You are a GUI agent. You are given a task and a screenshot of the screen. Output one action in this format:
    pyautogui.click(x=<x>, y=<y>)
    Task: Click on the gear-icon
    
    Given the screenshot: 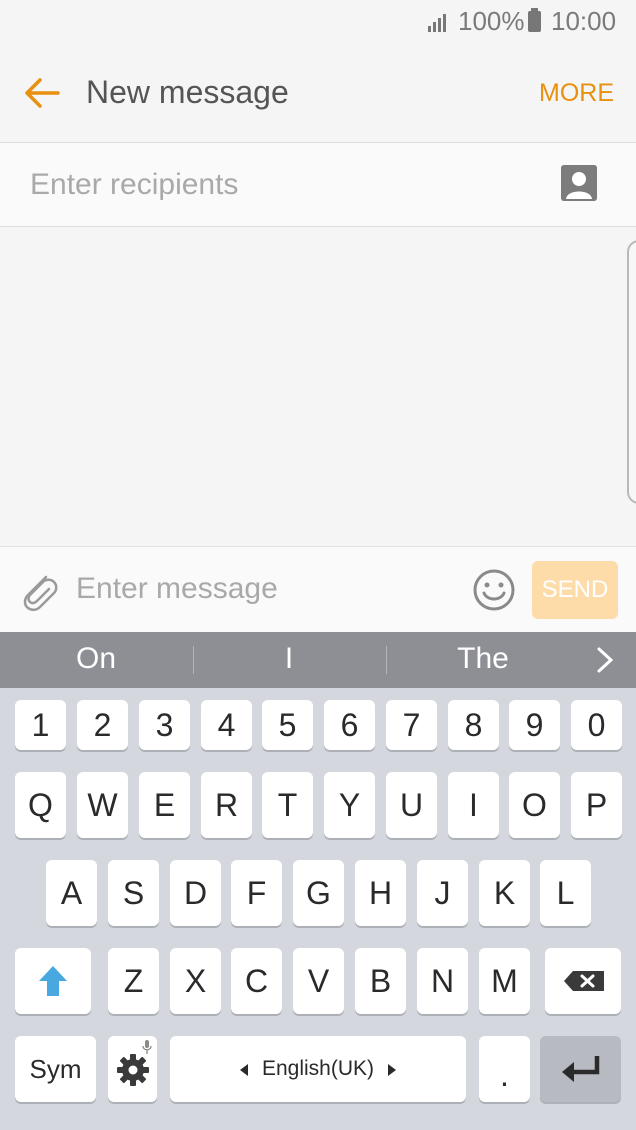 What is the action you would take?
    pyautogui.click(x=133, y=1070)
    